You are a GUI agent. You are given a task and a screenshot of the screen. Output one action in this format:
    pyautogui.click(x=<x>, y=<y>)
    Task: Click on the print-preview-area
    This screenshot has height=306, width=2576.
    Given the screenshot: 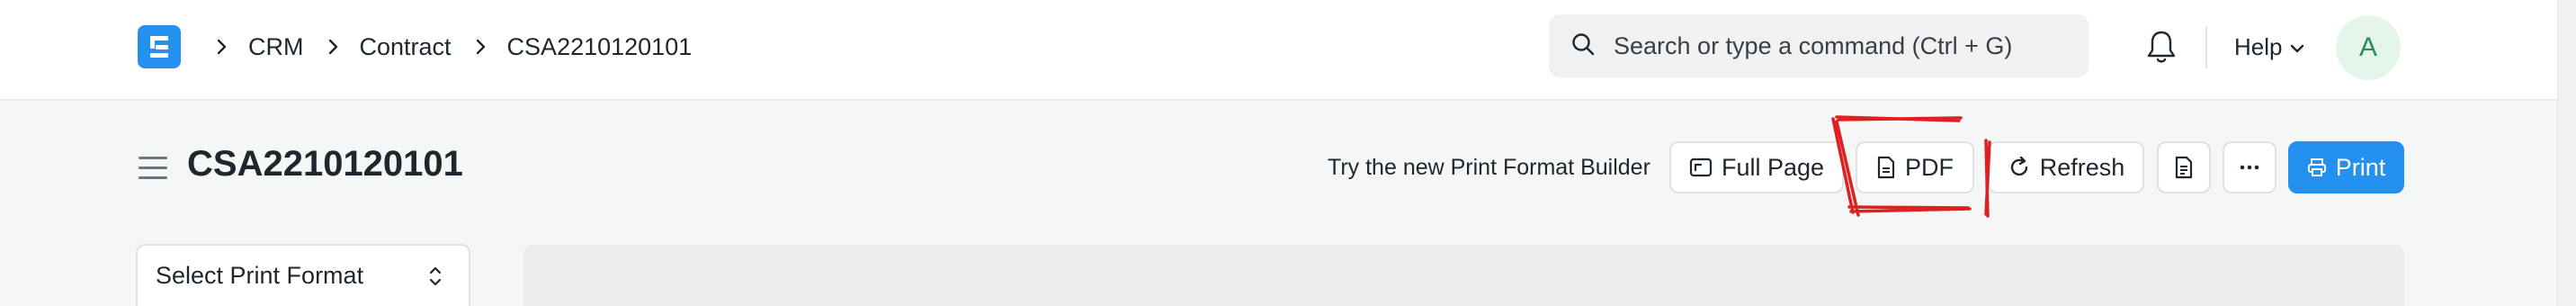 What is the action you would take?
    pyautogui.click(x=1463, y=276)
    